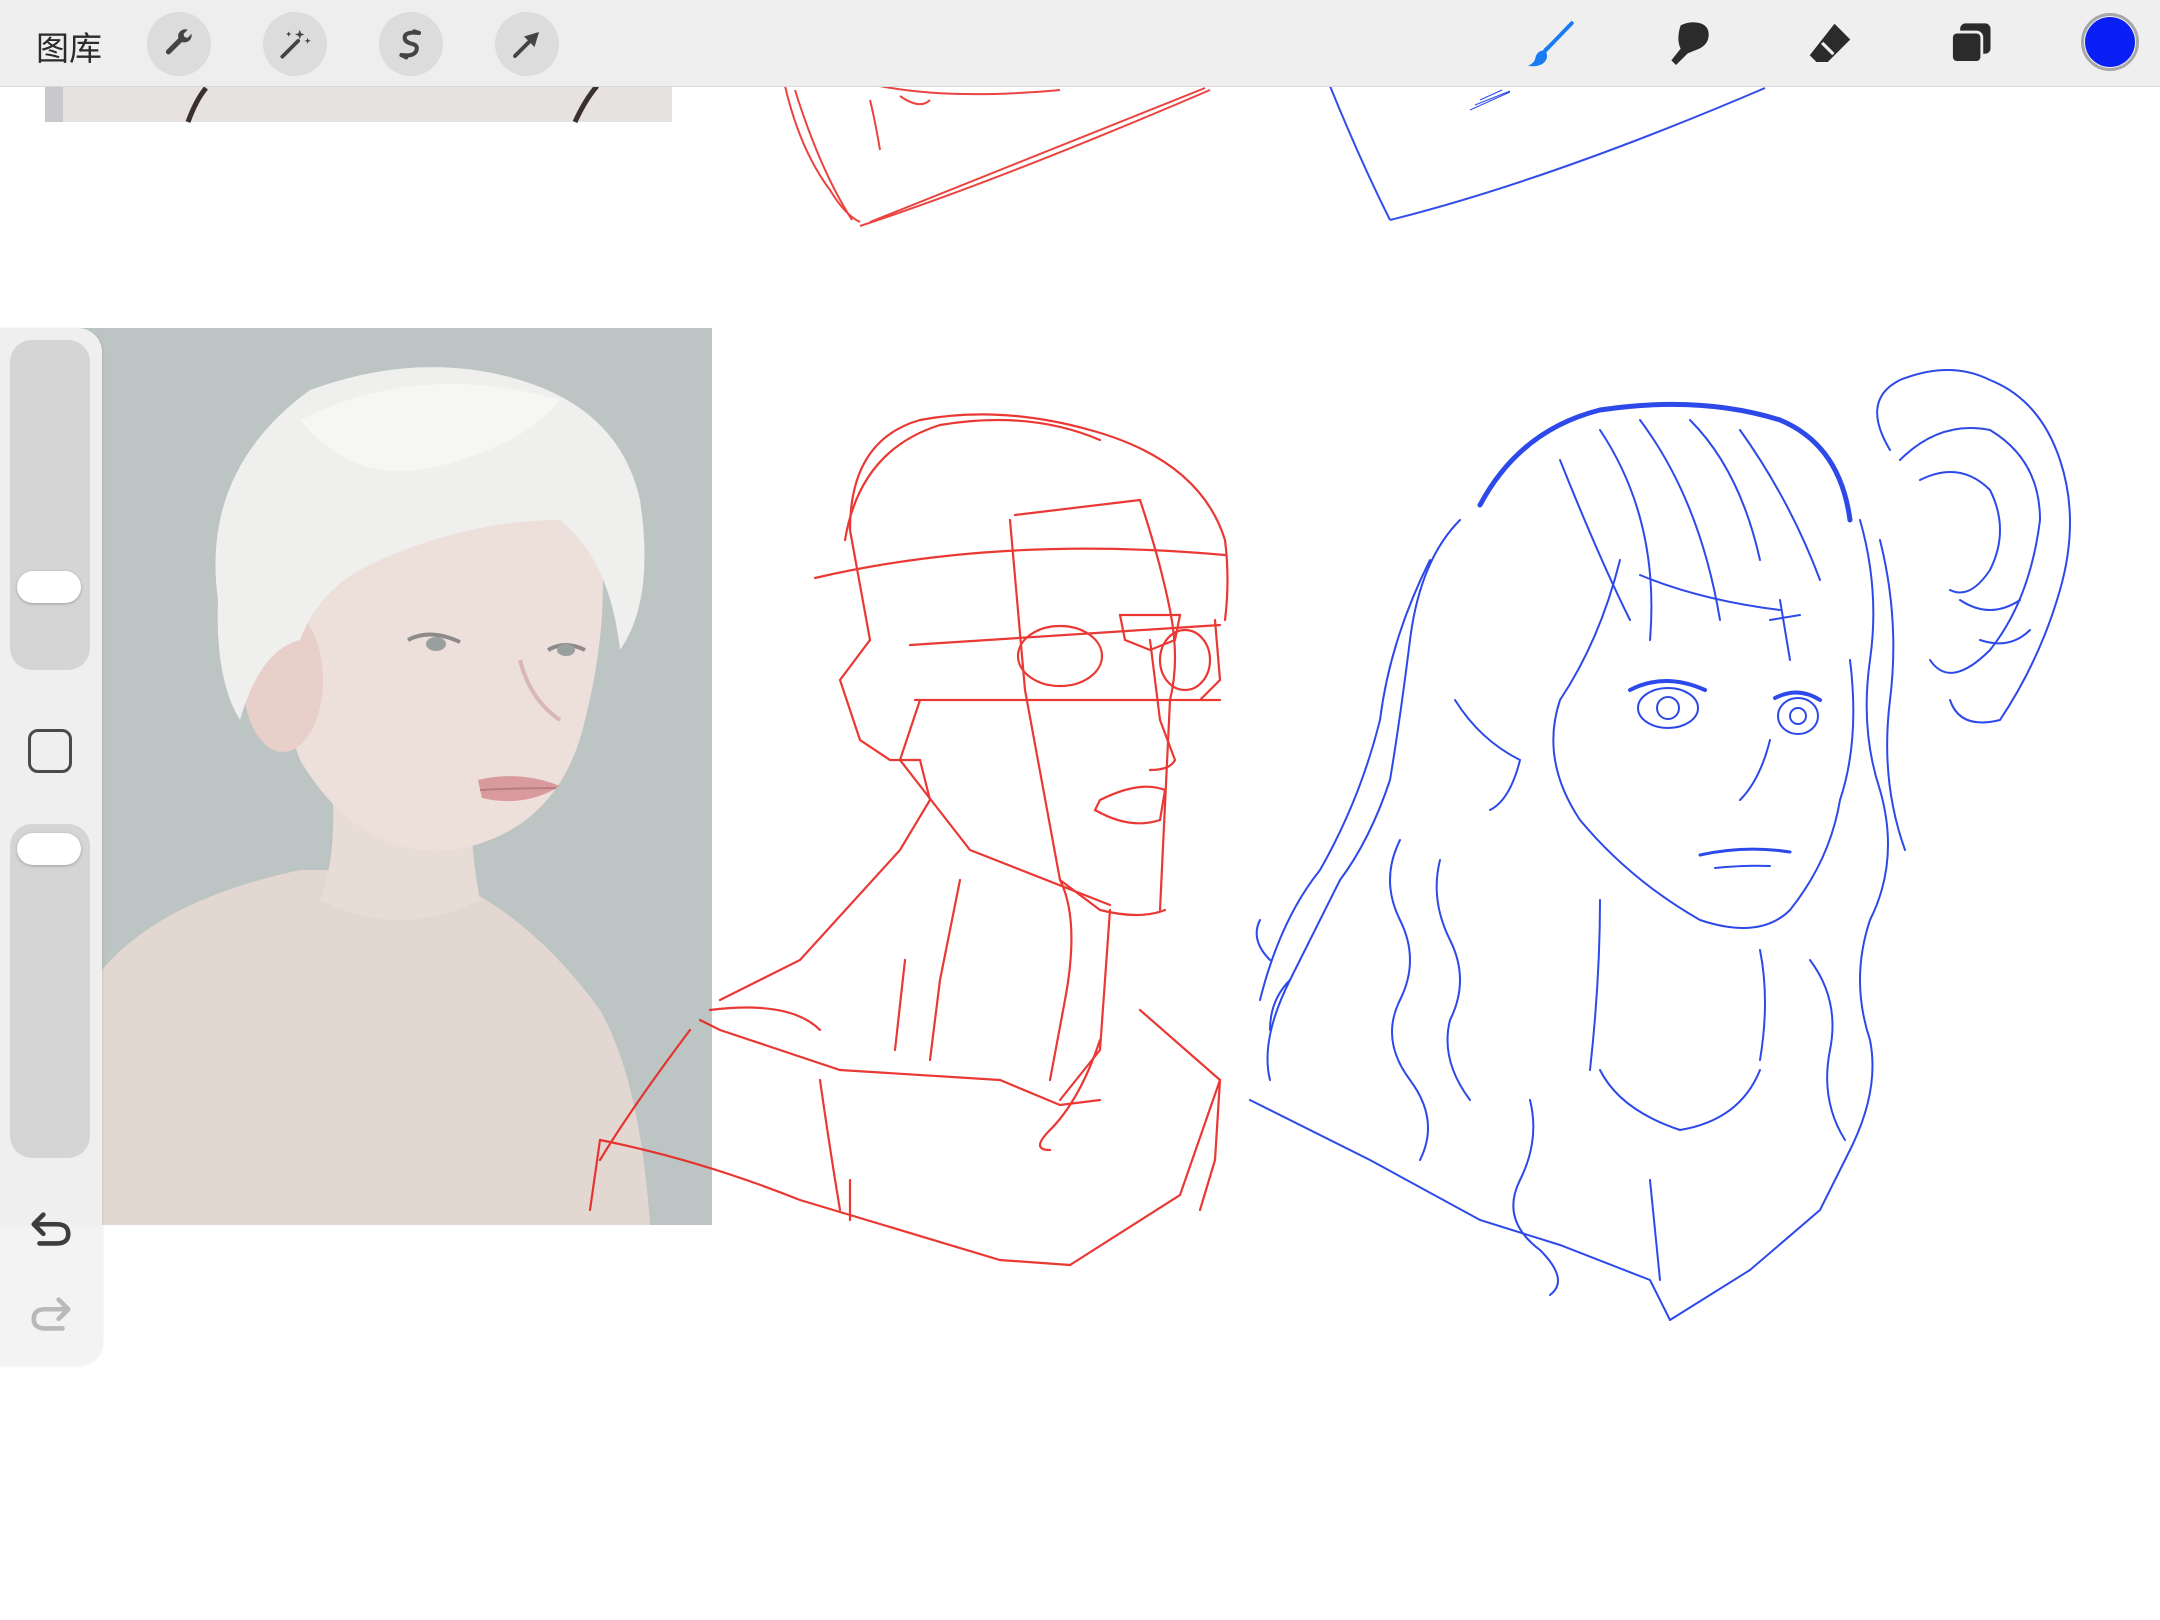 This screenshot has height=1620, width=2160. I want to click on smudge-icon, so click(1690, 43).